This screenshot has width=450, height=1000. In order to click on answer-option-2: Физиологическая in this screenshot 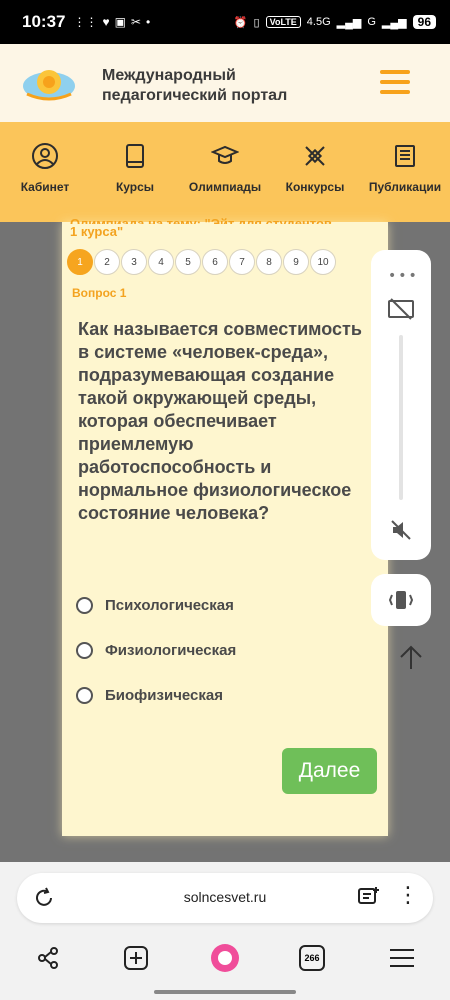, I will do `click(156, 650)`.